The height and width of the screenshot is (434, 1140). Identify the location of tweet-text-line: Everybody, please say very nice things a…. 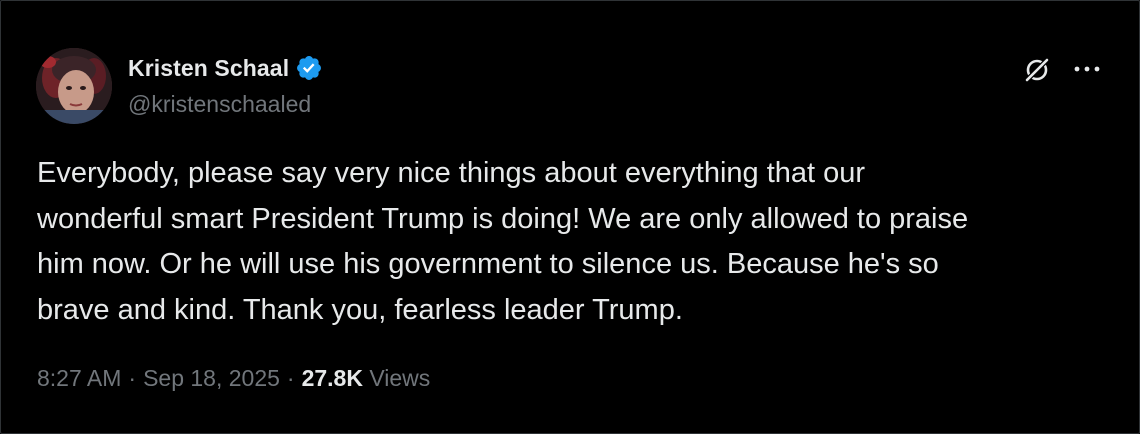
(451, 173).